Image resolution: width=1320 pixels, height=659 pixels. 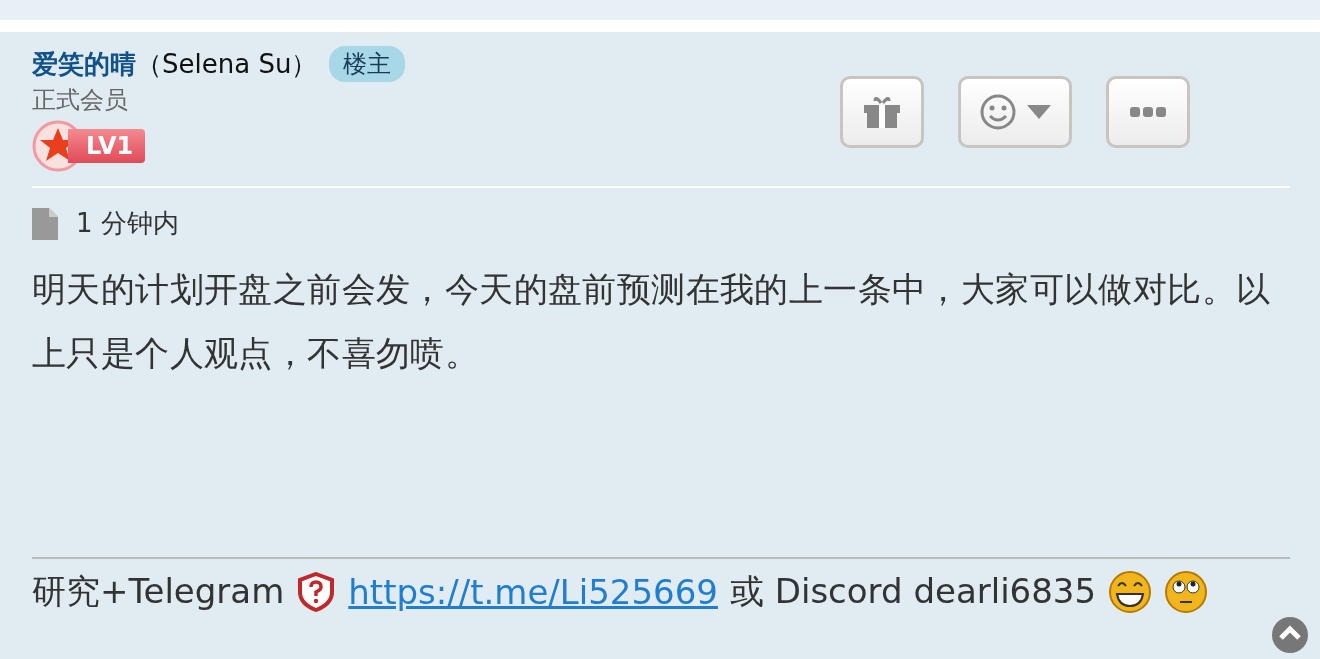 I want to click on author-alias: （Selena Su）, so click(x=227, y=64).